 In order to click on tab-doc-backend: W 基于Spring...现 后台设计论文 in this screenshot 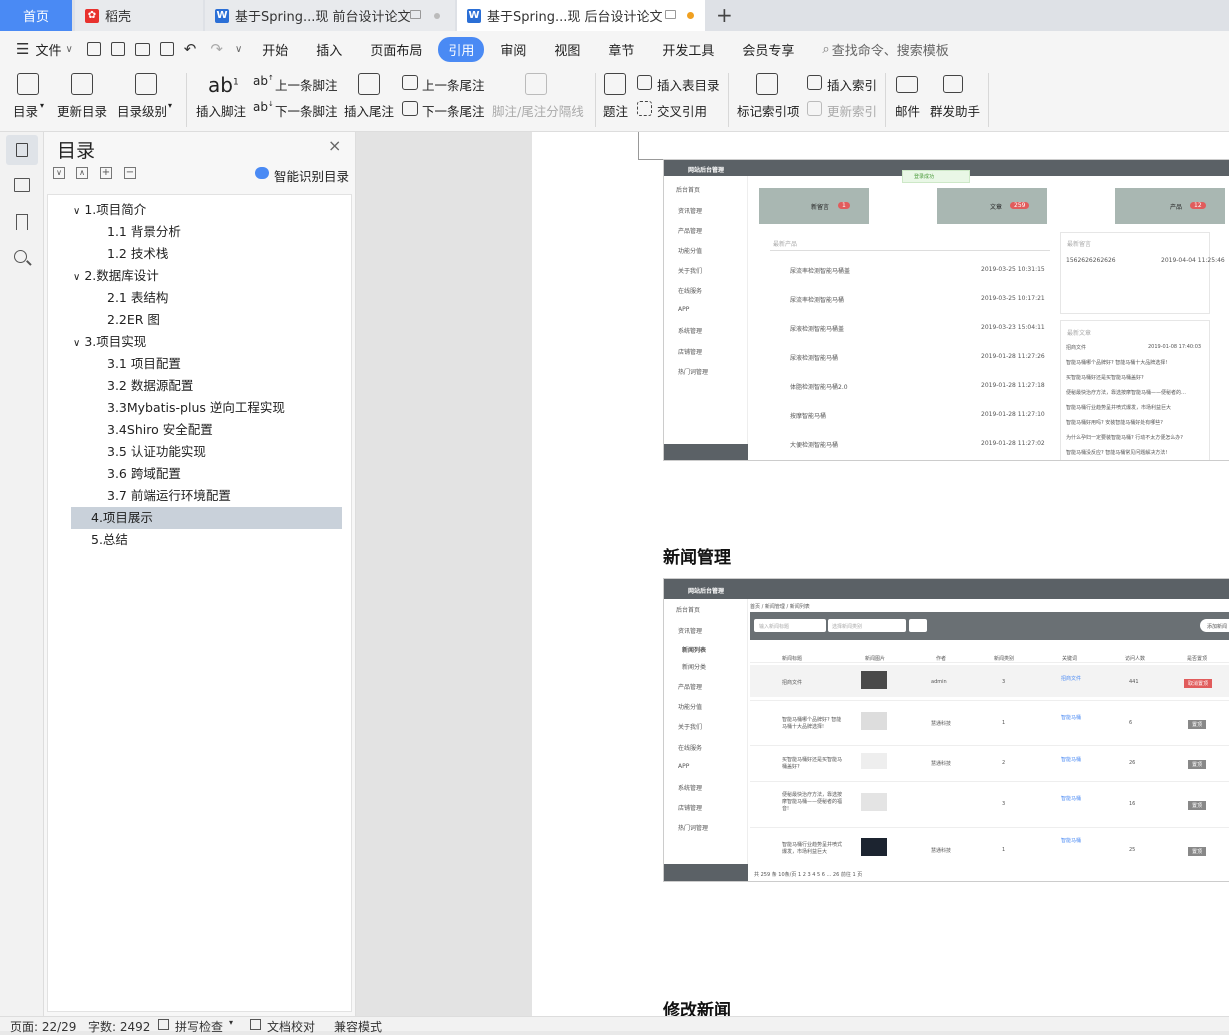, I will do `click(581, 15)`.